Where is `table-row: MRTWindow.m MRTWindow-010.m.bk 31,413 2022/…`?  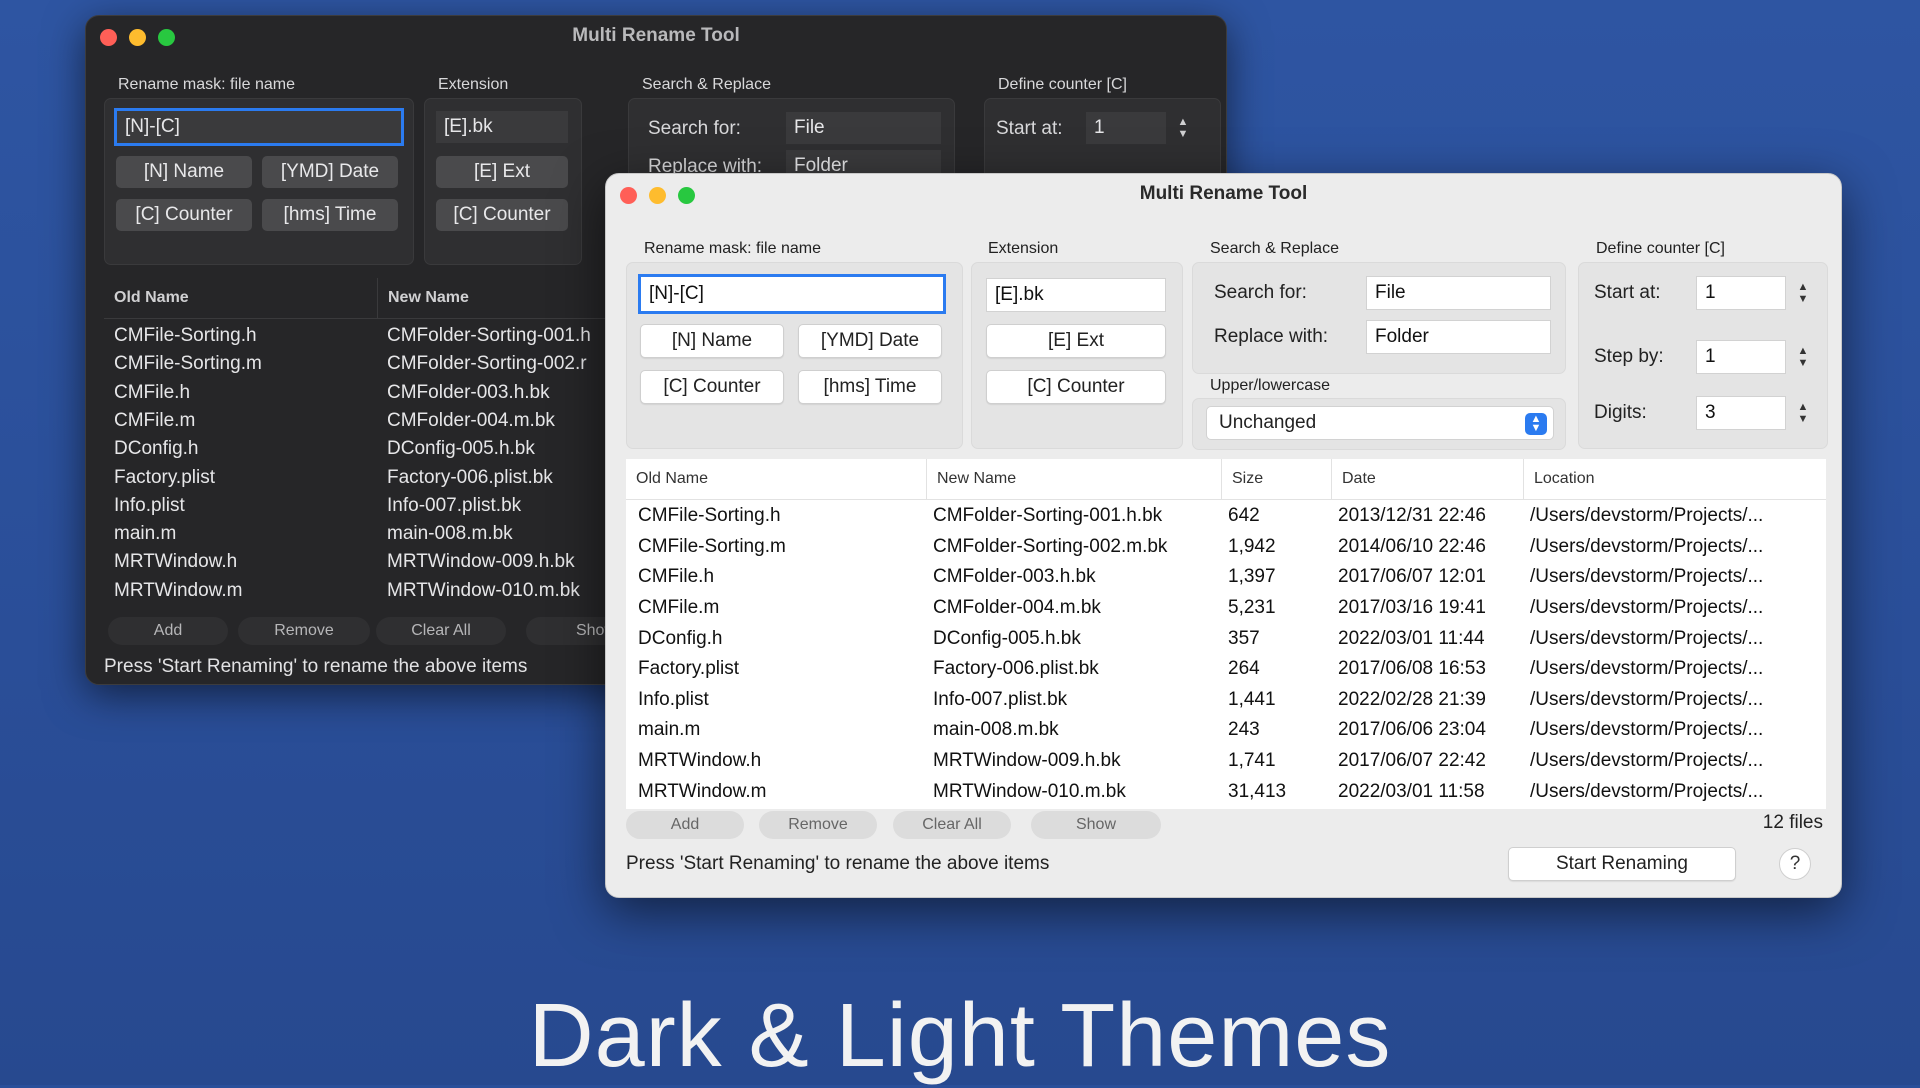 table-row: MRTWindow.m MRTWindow-010.m.bk 31,413 2022/… is located at coordinates (1226, 791).